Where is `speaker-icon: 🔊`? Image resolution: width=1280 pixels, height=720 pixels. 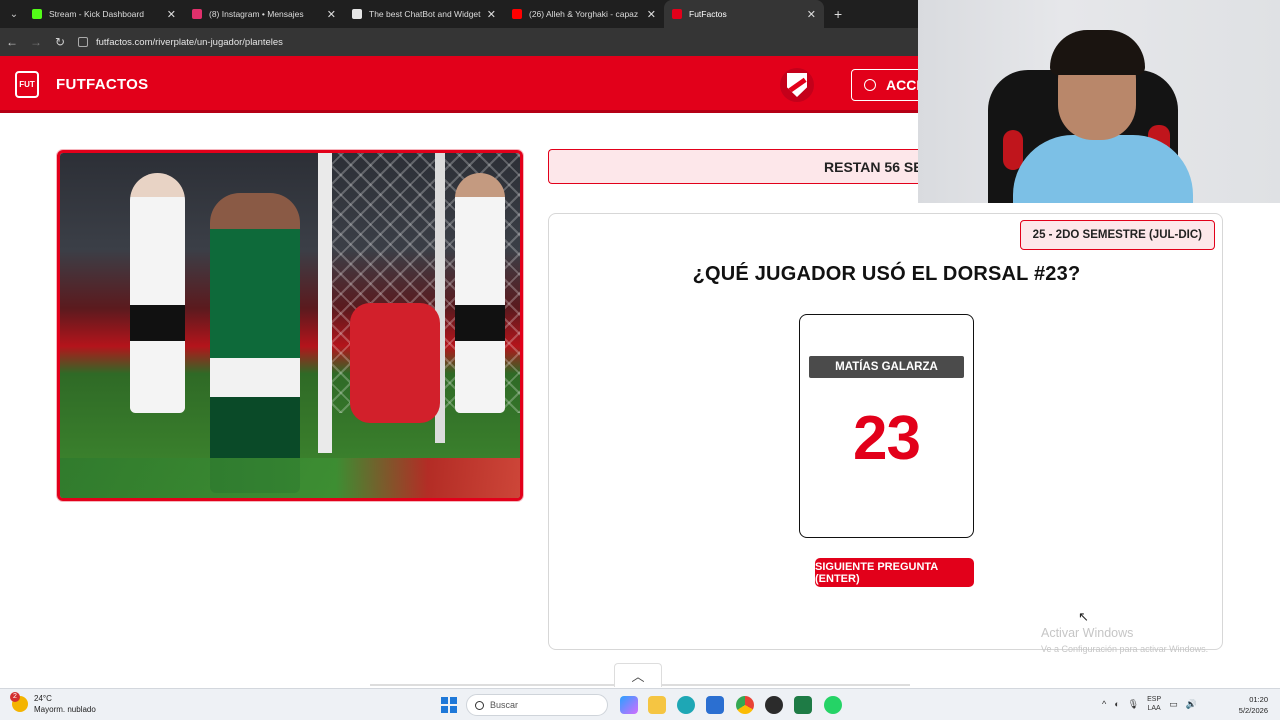
speaker-icon: 🔊 is located at coordinates (1191, 704).